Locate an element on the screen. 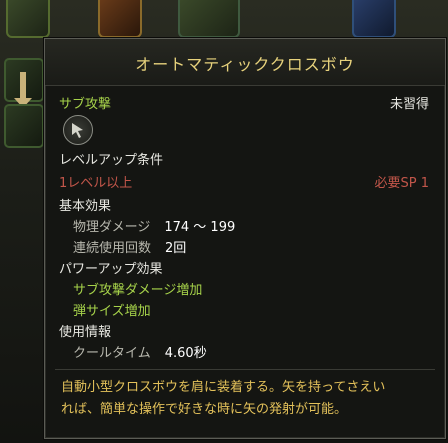 The image size is (448, 443). skill-category: サブ攻撃 is located at coordinates (85, 104).